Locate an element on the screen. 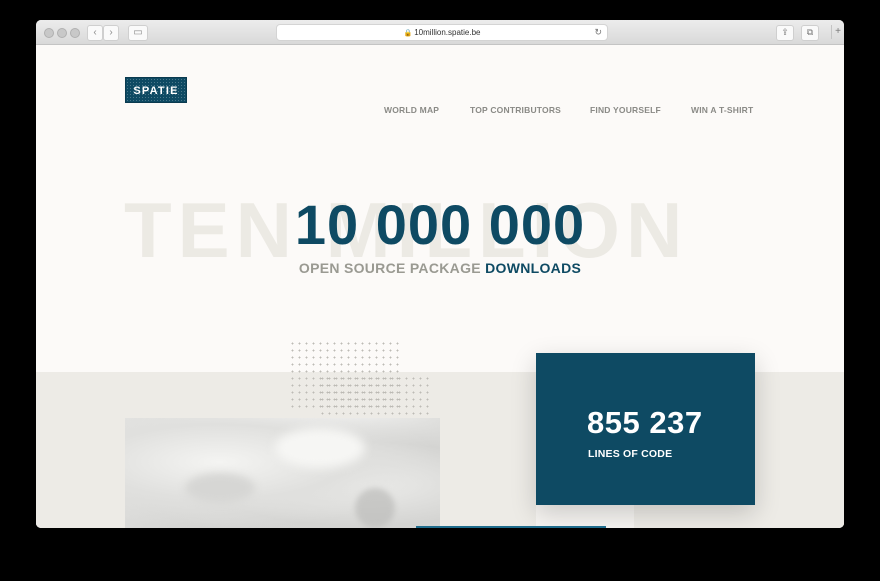 This screenshot has width=880, height=581. hero-subtitle-prefix: OPEN SOURCE PACKAGE is located at coordinates (392, 268).